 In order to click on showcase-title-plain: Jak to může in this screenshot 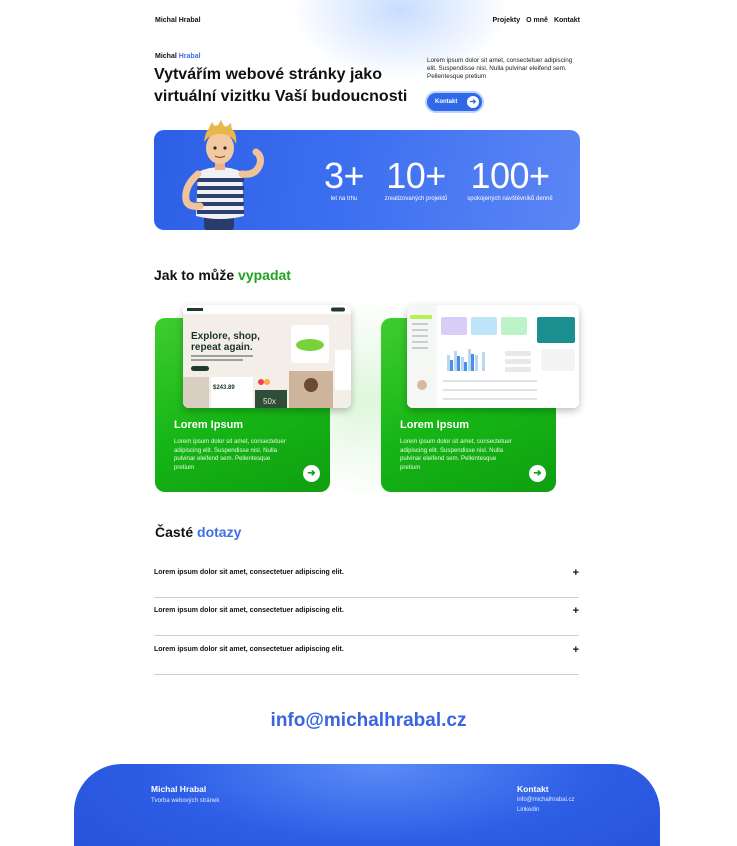, I will do `click(194, 275)`.